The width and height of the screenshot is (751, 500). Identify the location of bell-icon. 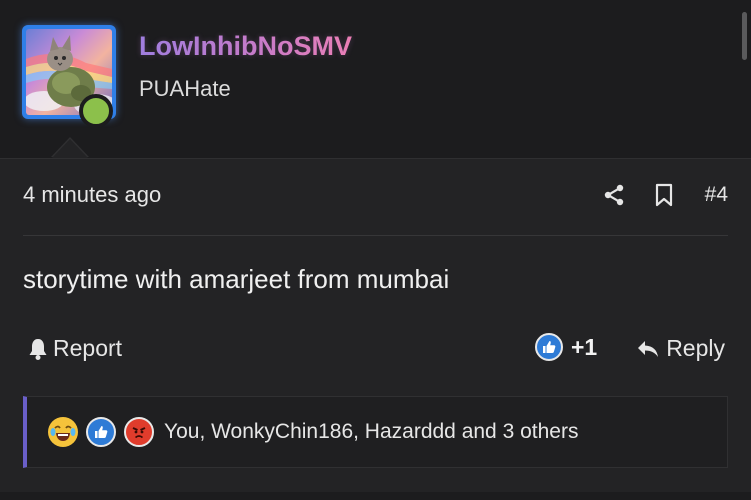
(38, 349).